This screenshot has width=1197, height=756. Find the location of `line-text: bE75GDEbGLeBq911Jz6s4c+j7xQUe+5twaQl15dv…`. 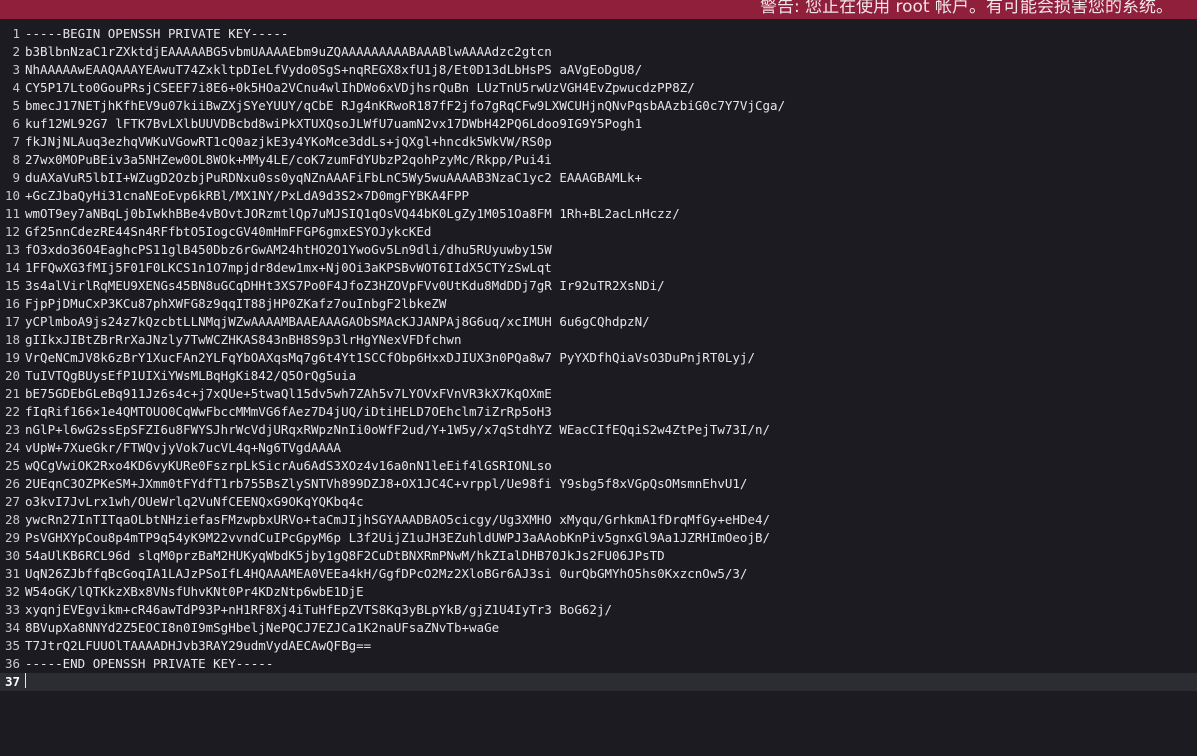

line-text: bE75GDEbGLeBq911Jz6s4c+j7xQUe+5twaQl15dv… is located at coordinates (288, 394).